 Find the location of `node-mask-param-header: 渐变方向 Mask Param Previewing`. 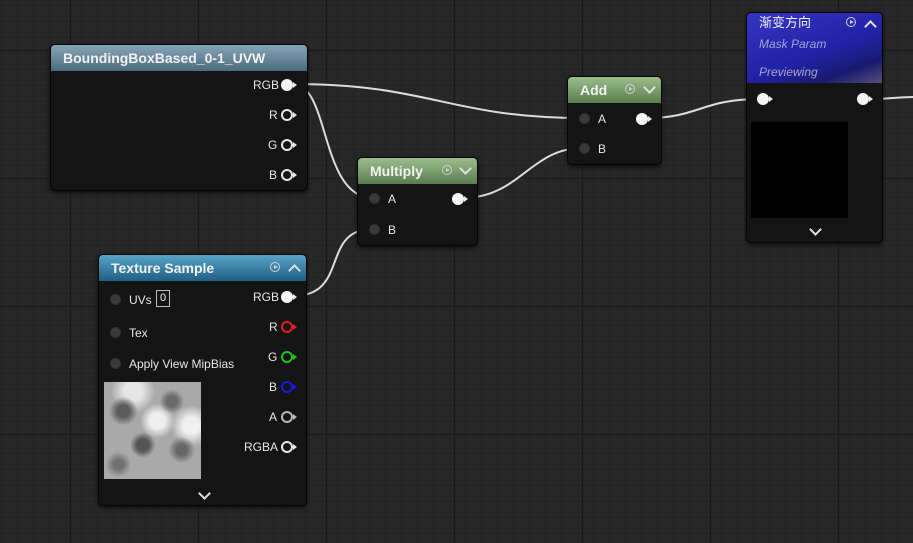

node-mask-param-header: 渐变方向 Mask Param Previewing is located at coordinates (814, 48).